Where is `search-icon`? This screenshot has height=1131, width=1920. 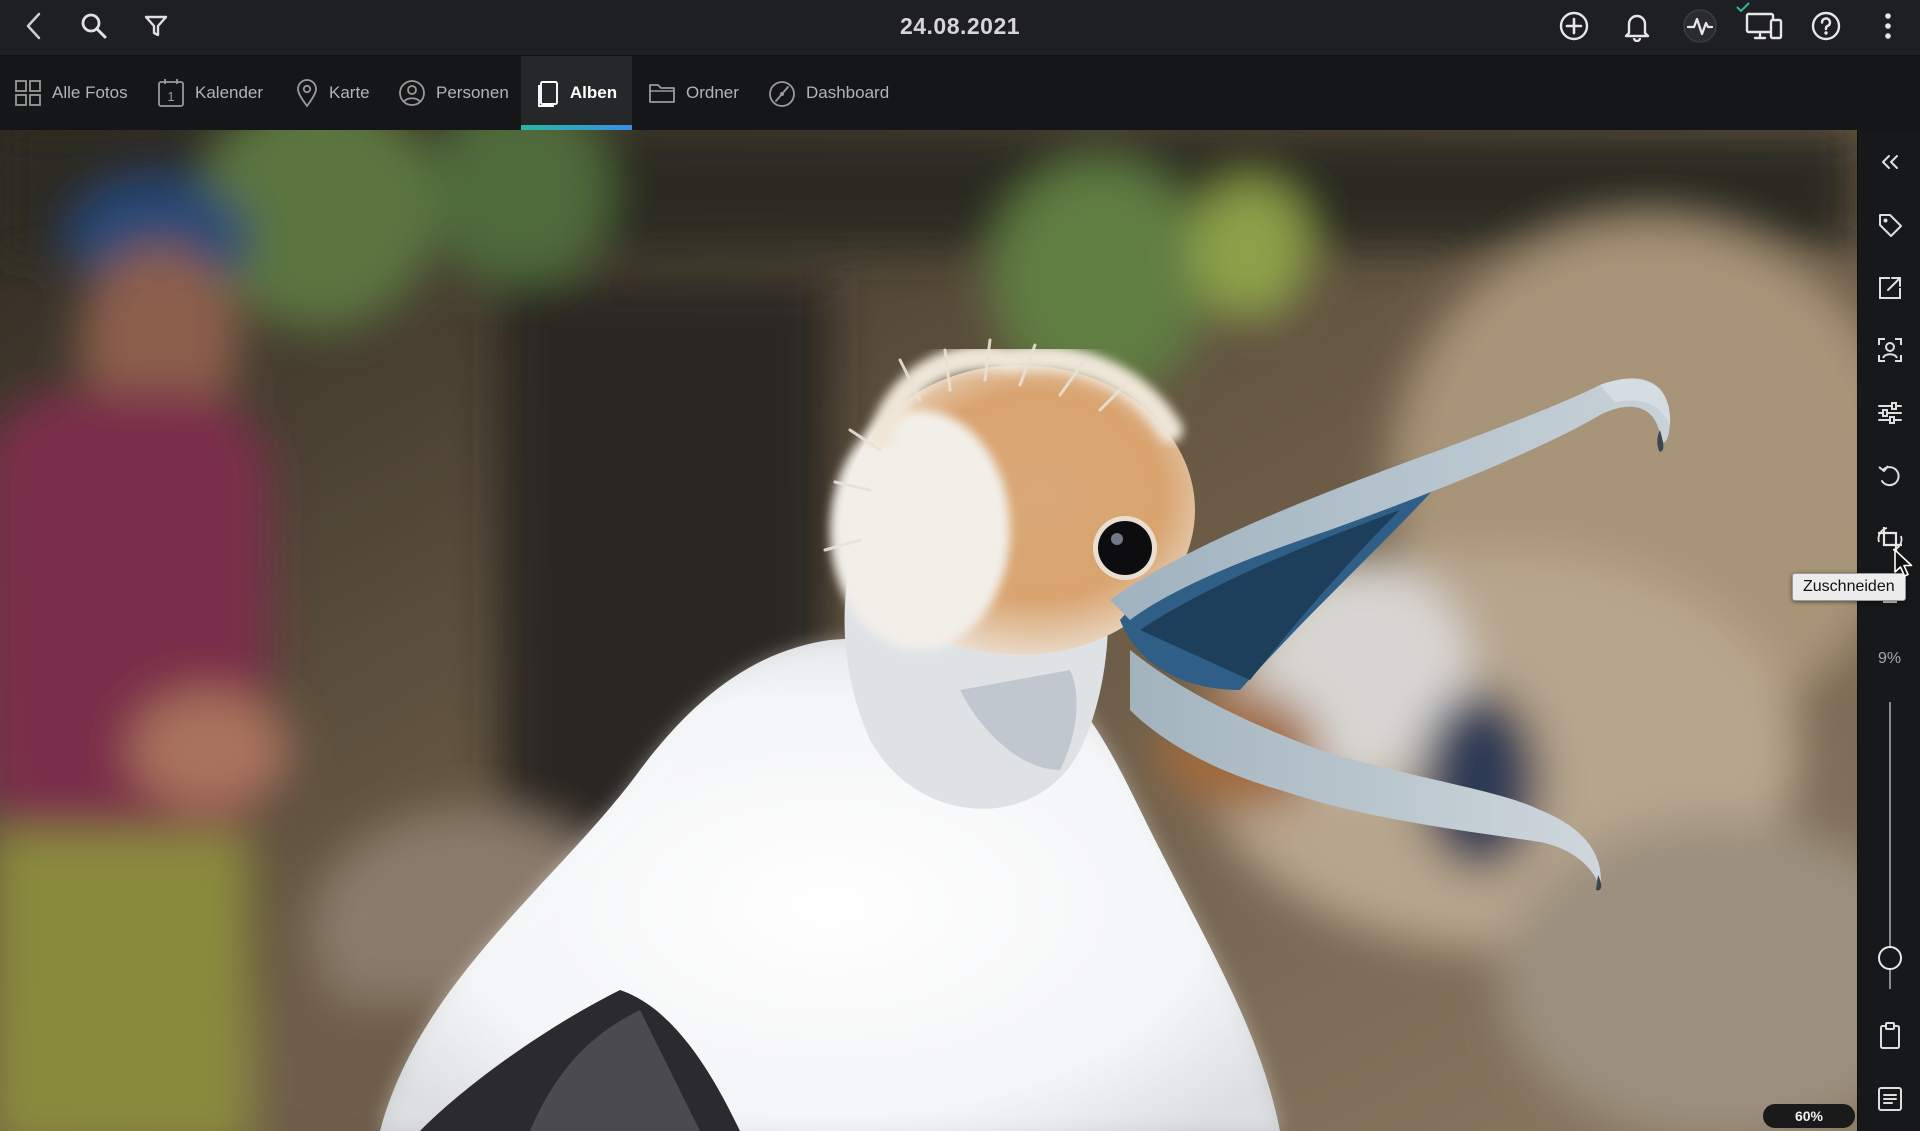 search-icon is located at coordinates (94, 26).